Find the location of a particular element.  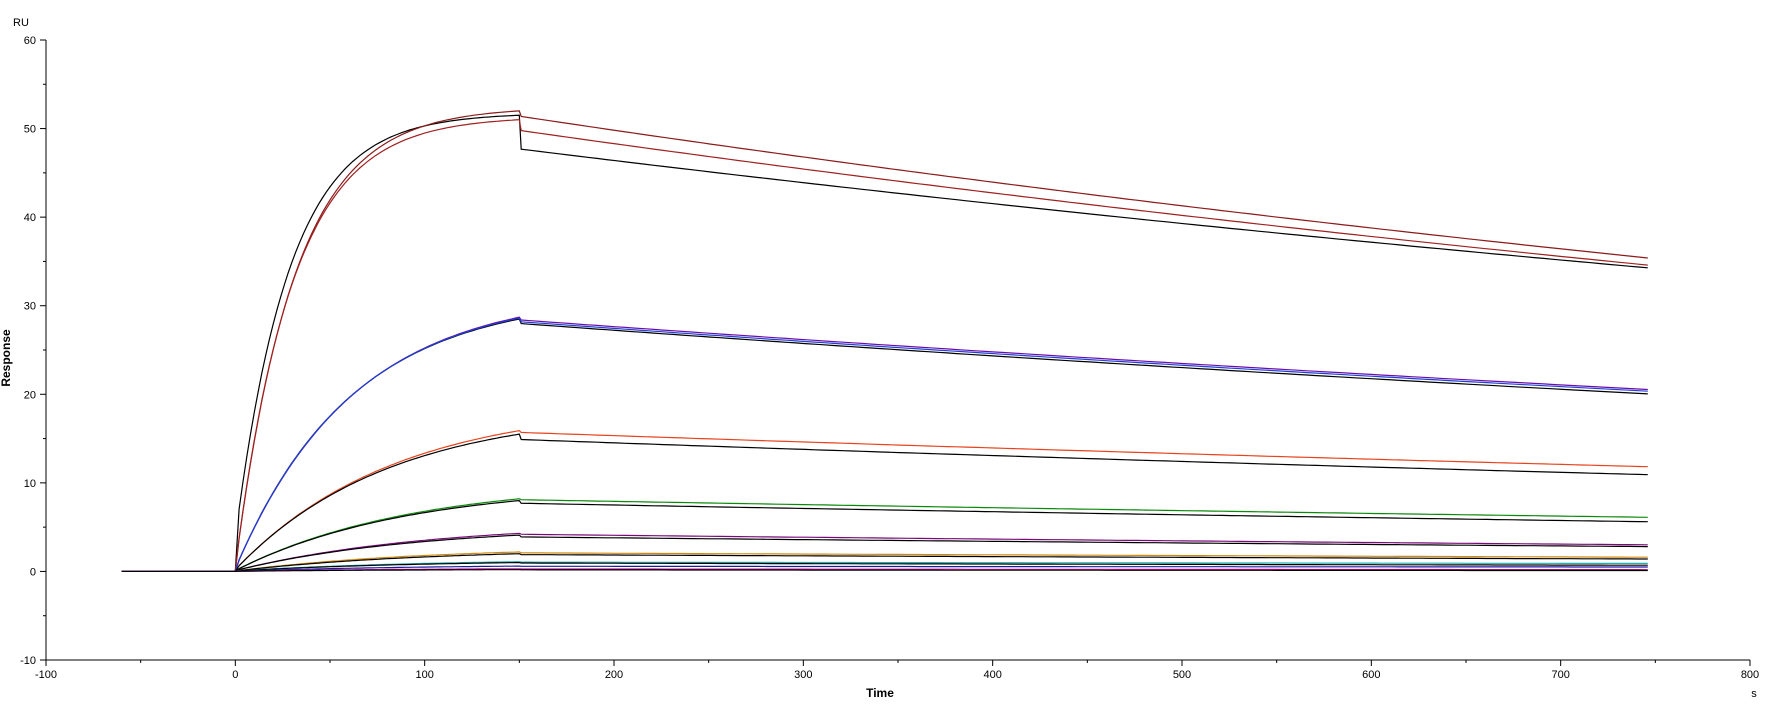

x-tick-label: 800 is located at coordinates (1750, 675).